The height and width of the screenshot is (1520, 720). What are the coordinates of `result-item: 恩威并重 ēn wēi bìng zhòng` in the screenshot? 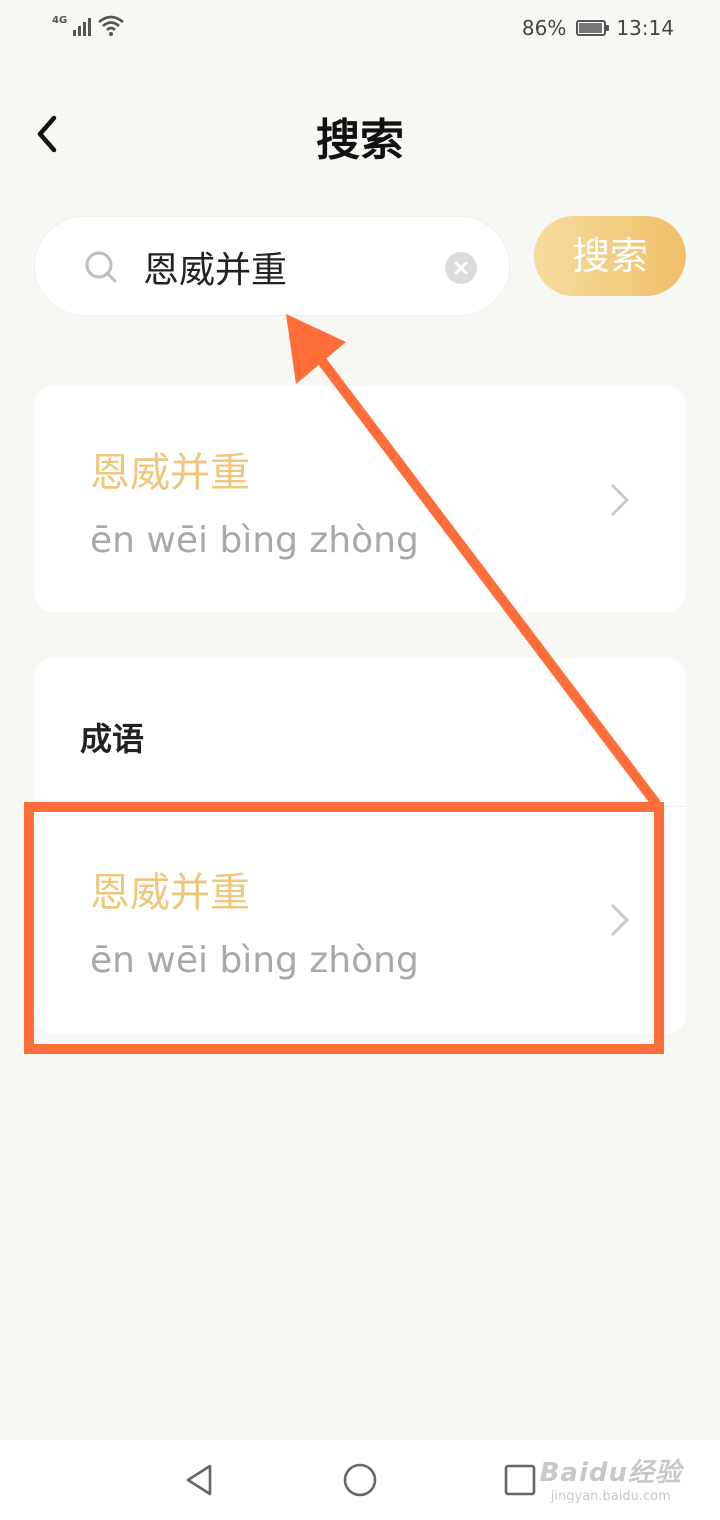 It's located at (360, 499).